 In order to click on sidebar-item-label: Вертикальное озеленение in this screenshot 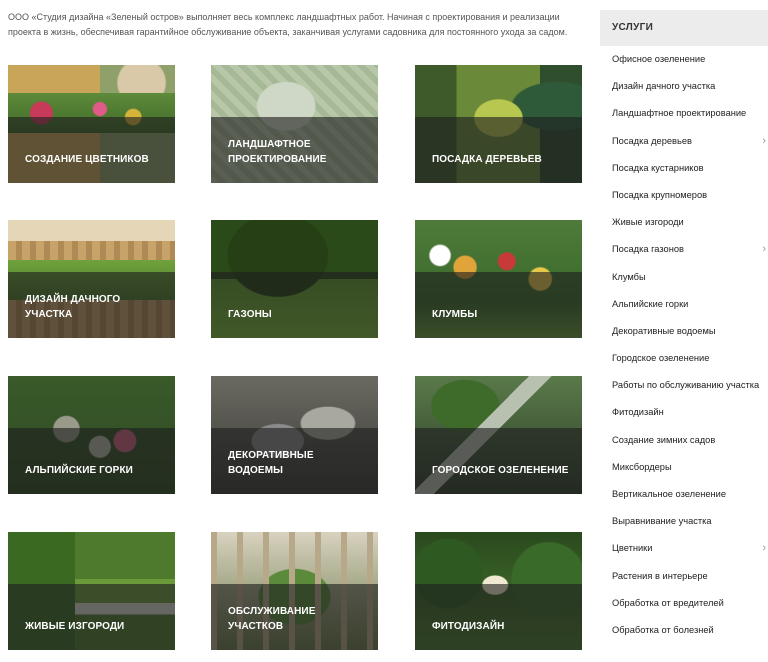, I will do `click(669, 494)`.